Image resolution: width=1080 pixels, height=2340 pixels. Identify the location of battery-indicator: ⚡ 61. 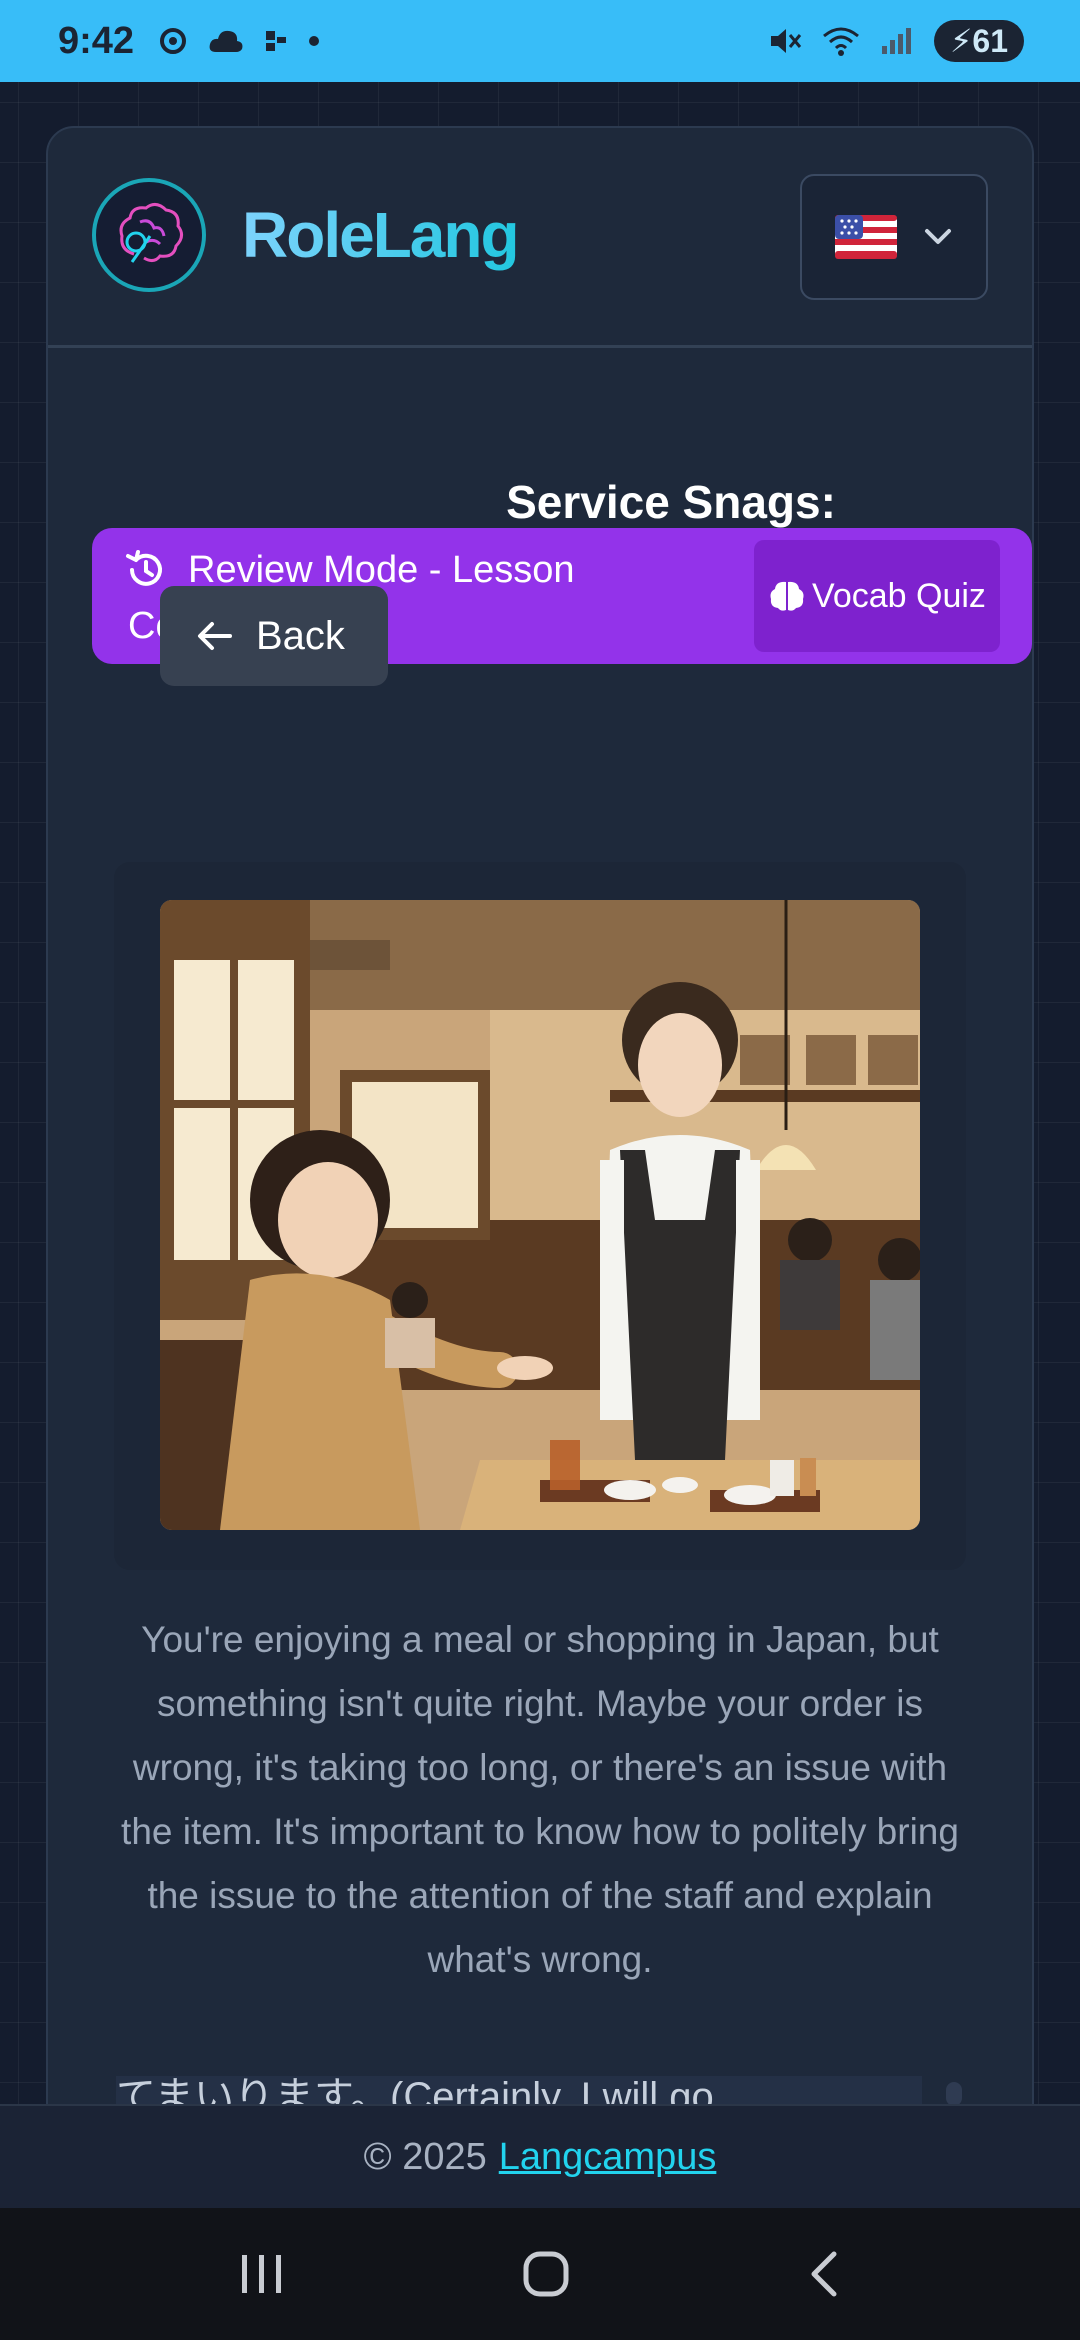
(978, 41).